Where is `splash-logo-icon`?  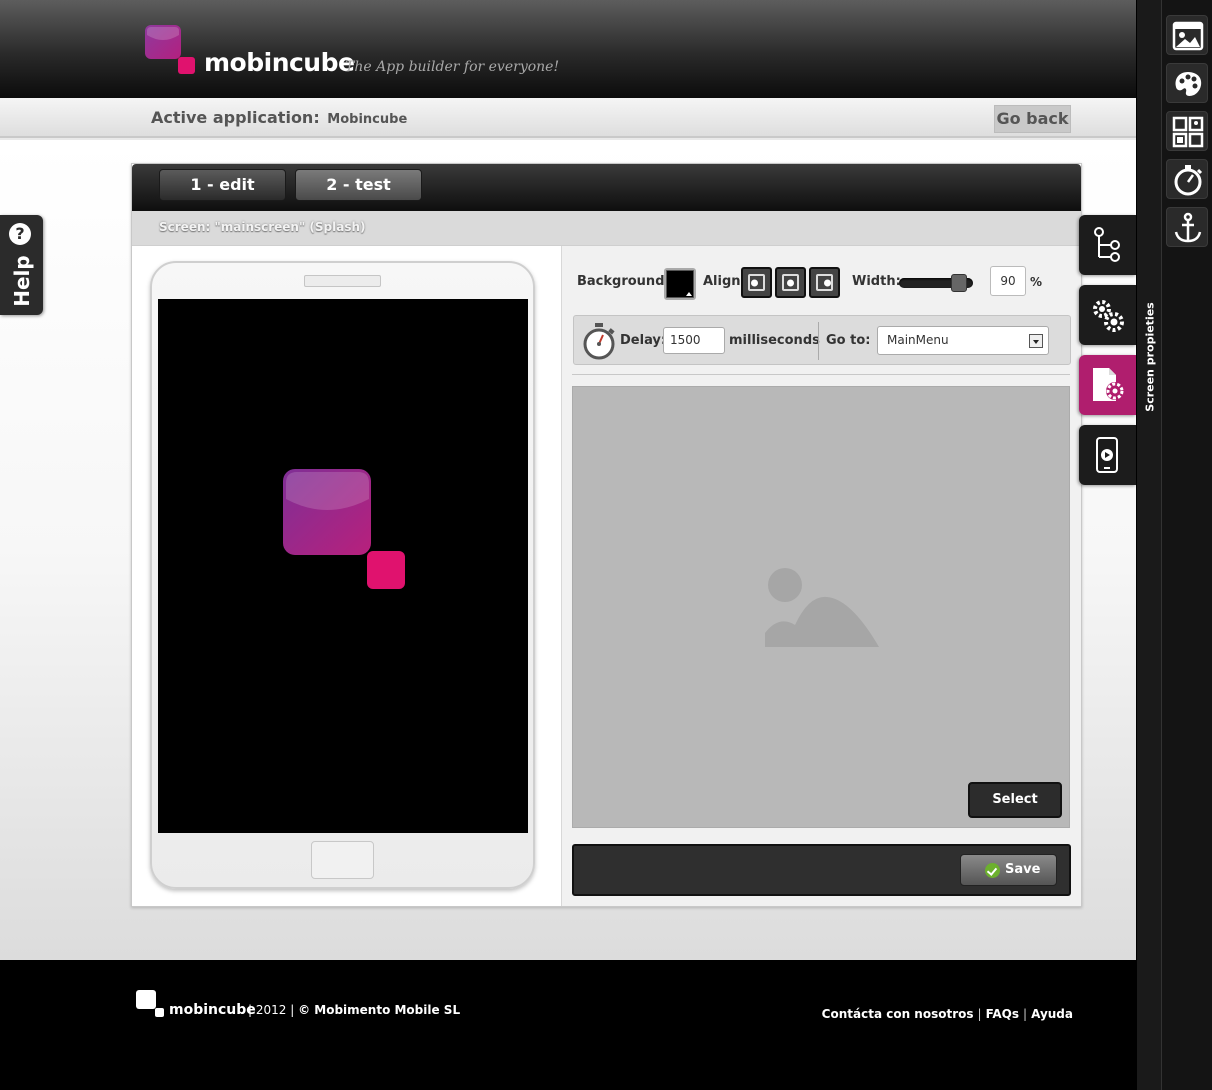
splash-logo-icon is located at coordinates (344, 529).